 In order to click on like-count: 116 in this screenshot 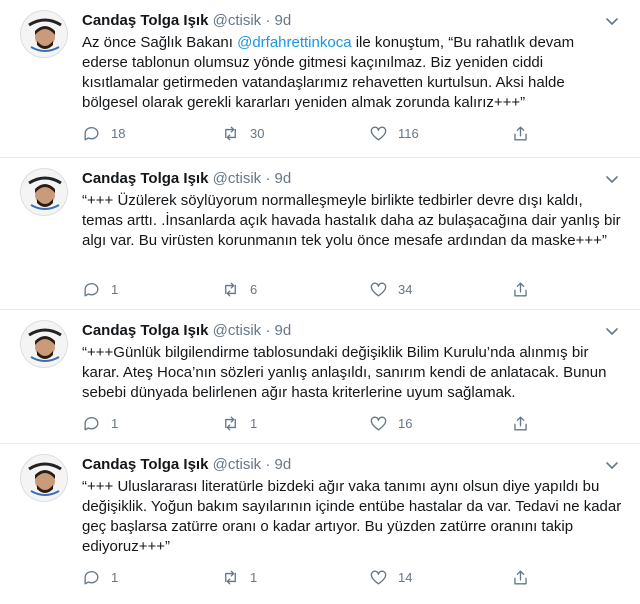, I will do `click(408, 133)`.